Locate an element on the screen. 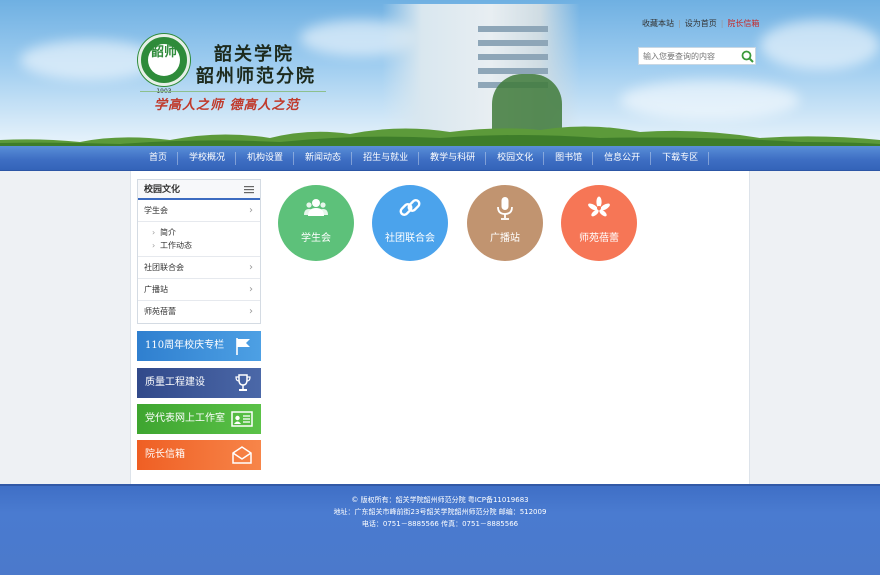 This screenshot has height=575, width=880. search-button is located at coordinates (747, 56).